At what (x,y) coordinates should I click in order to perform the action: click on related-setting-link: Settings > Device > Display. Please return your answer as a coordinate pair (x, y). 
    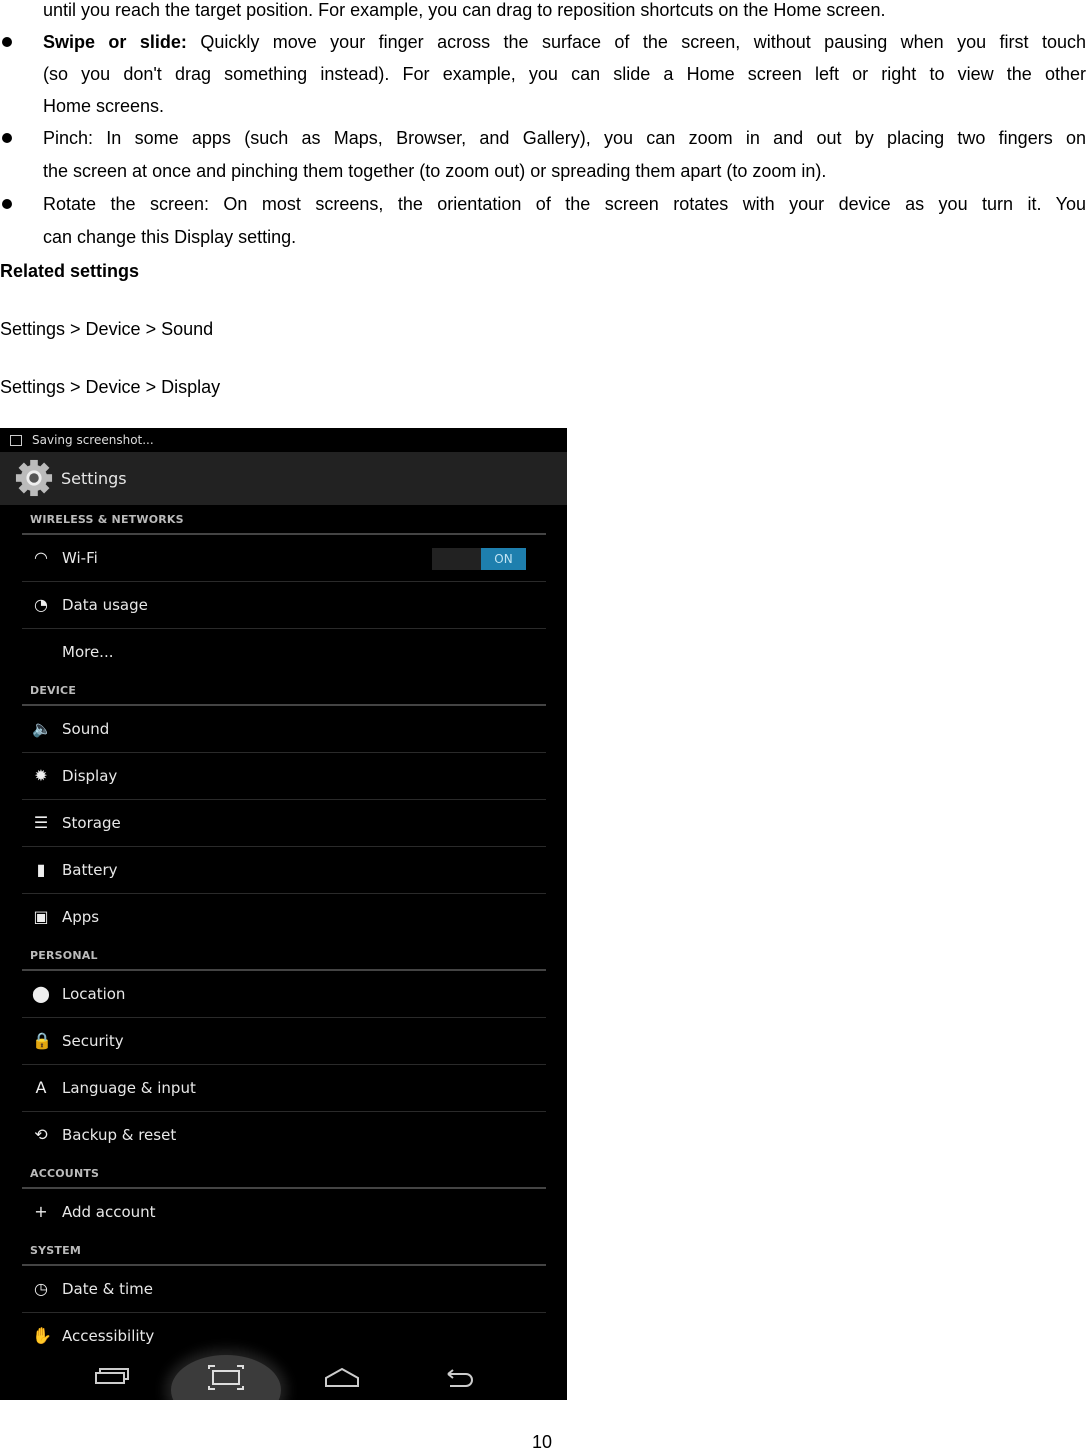
    Looking at the image, I should click on (110, 387).